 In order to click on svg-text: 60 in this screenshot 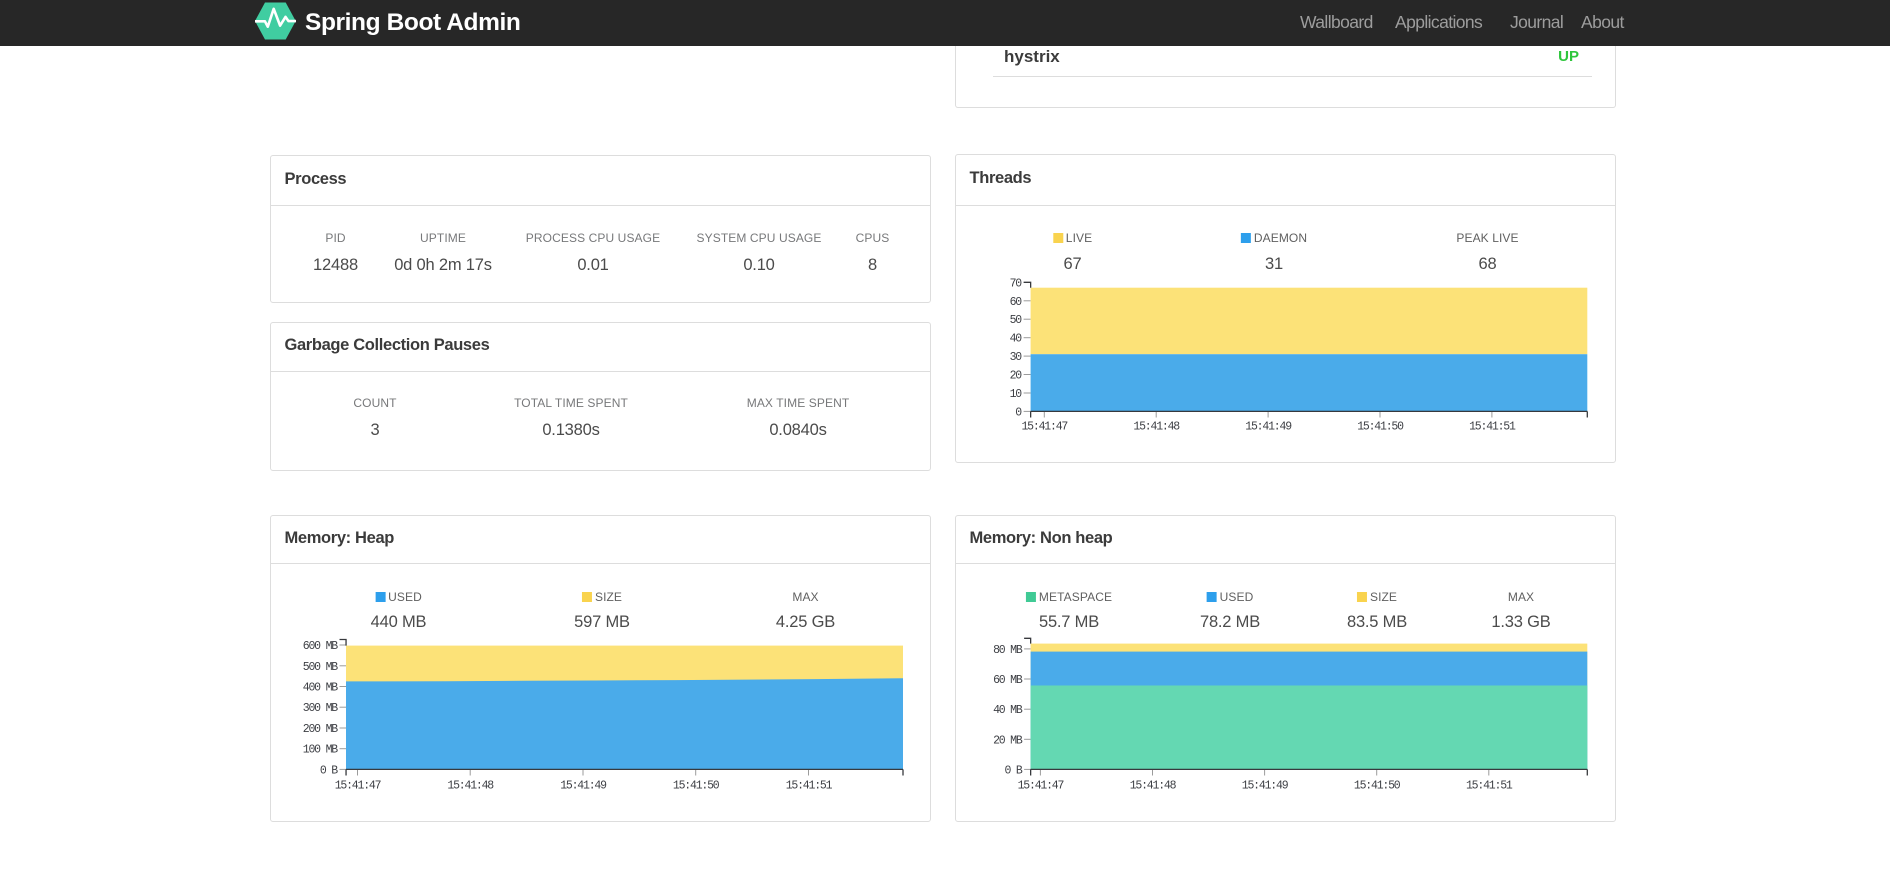, I will do `click(1016, 302)`.